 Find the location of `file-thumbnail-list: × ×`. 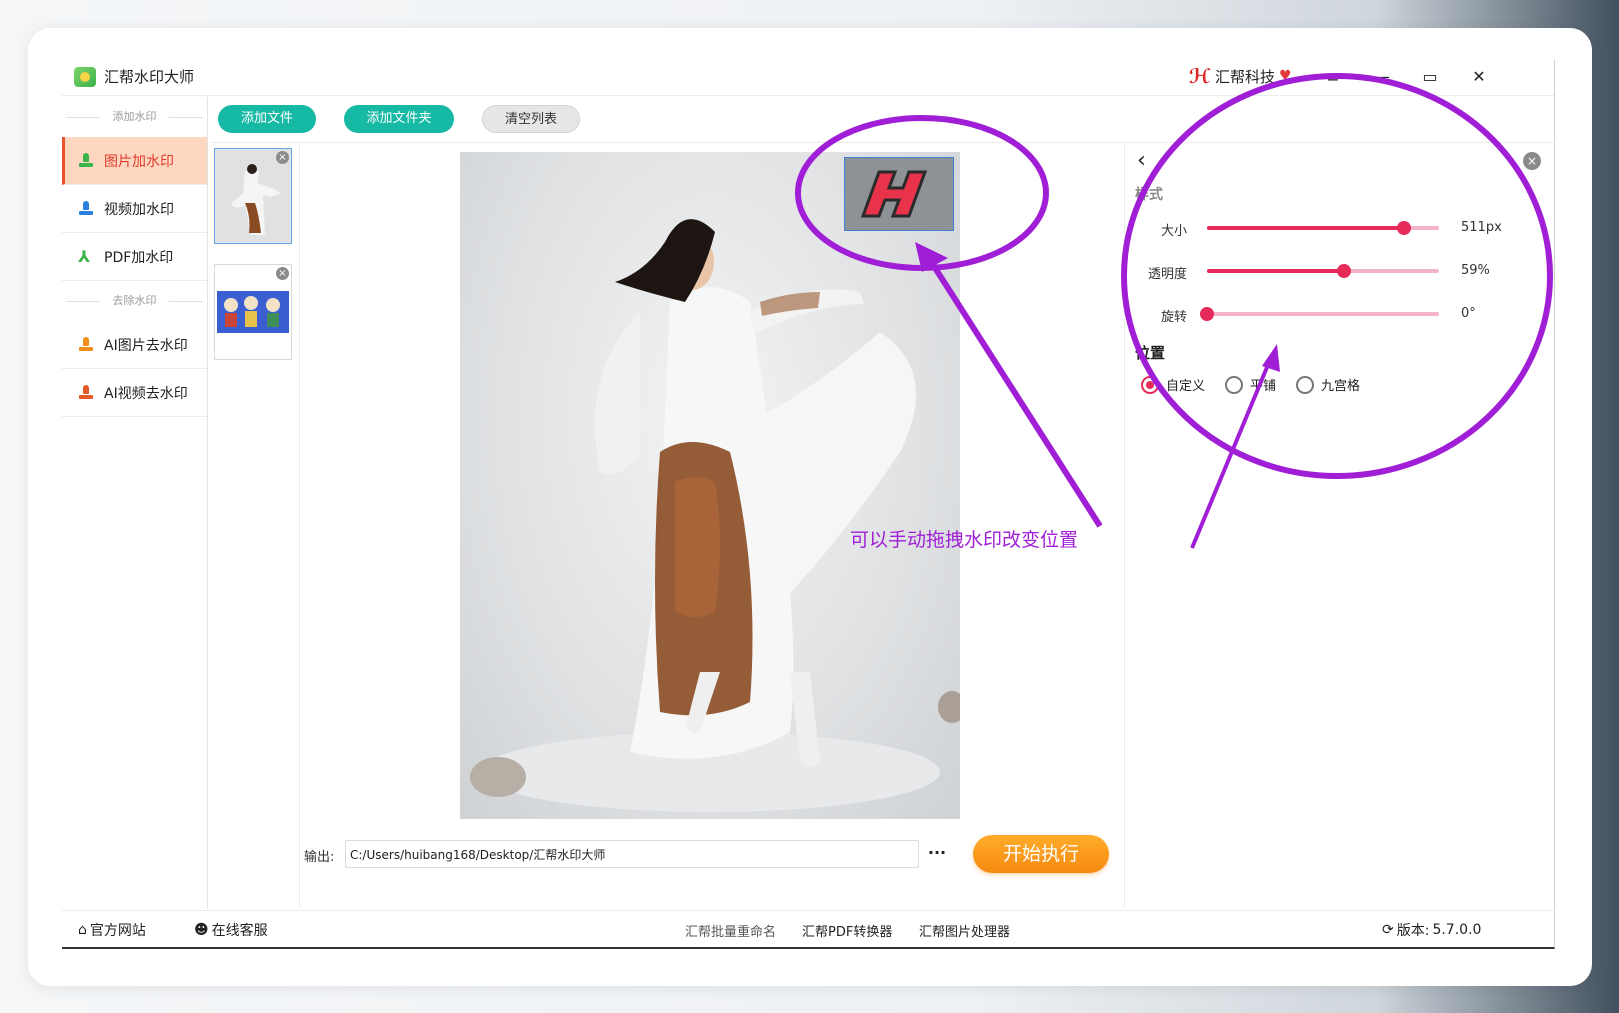

file-thumbnail-list: × × is located at coordinates (255, 526).